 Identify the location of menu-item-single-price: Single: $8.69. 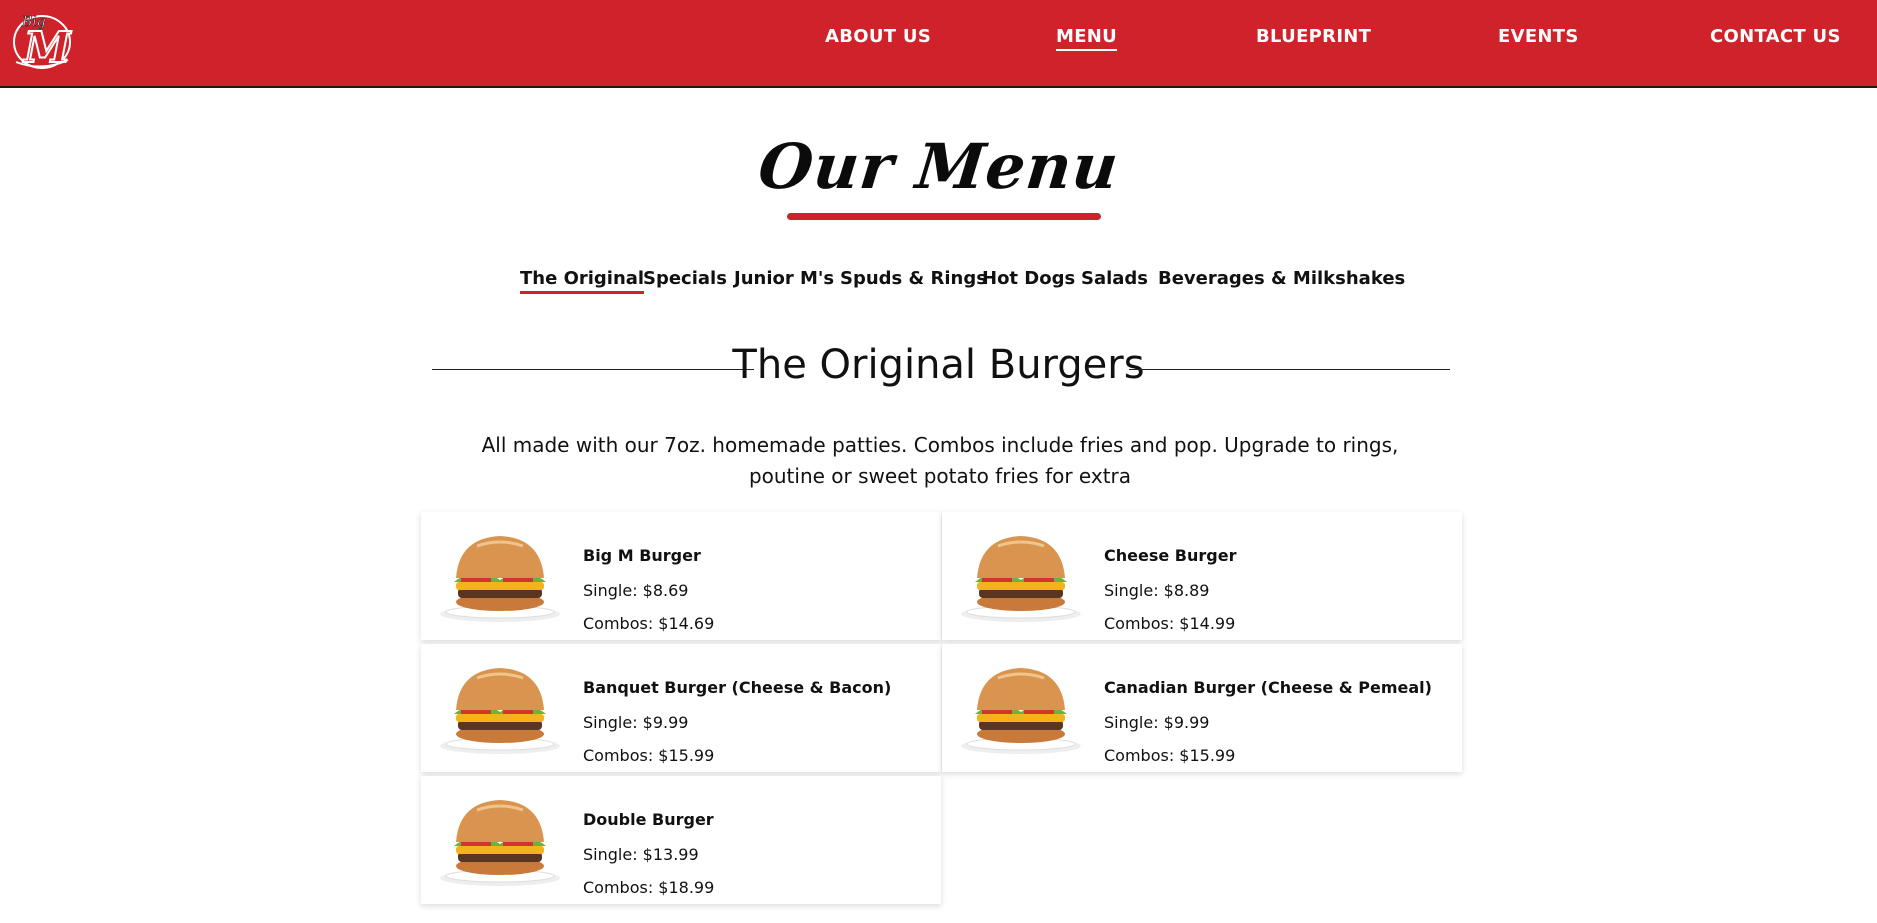
(636, 590).